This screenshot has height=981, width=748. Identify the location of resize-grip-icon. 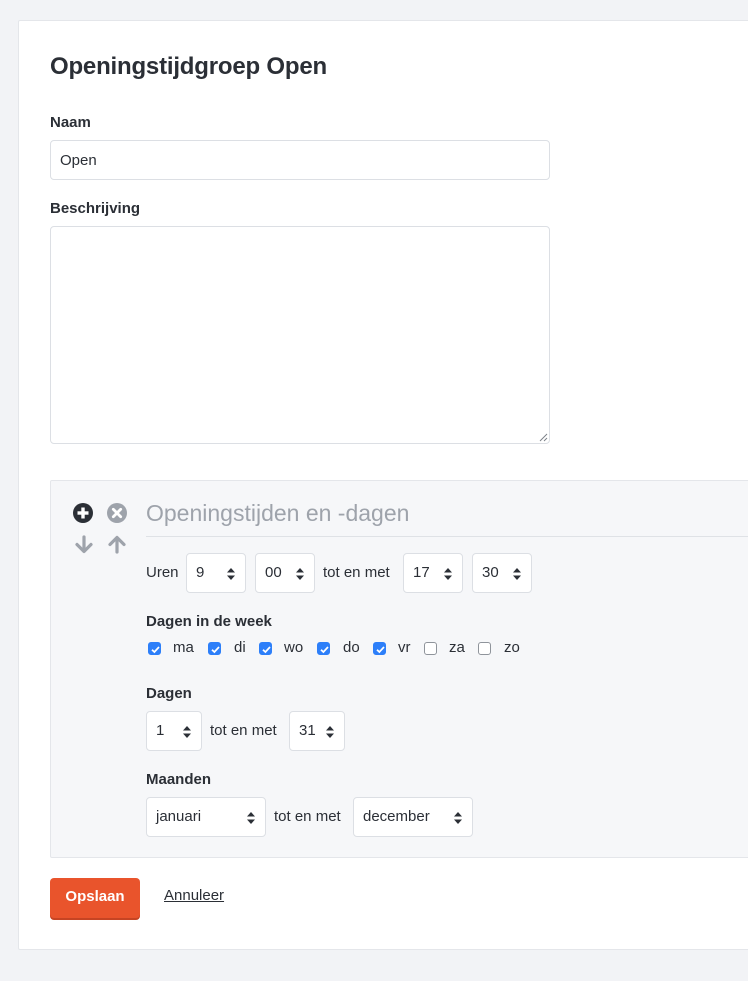
(543, 437).